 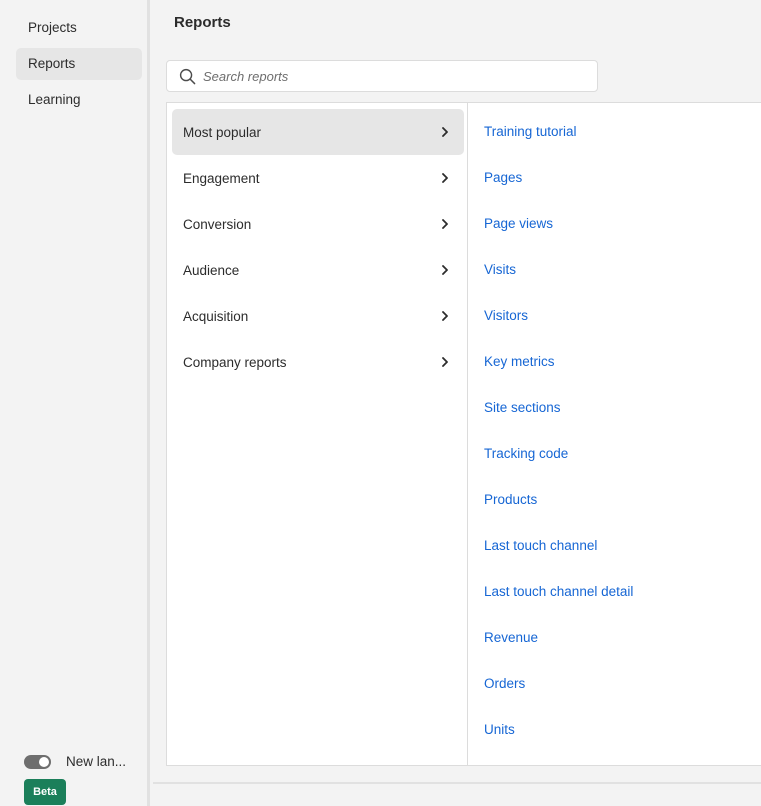 What do you see at coordinates (79, 100) in the screenshot?
I see `sidebar-item-learning: Learning` at bounding box center [79, 100].